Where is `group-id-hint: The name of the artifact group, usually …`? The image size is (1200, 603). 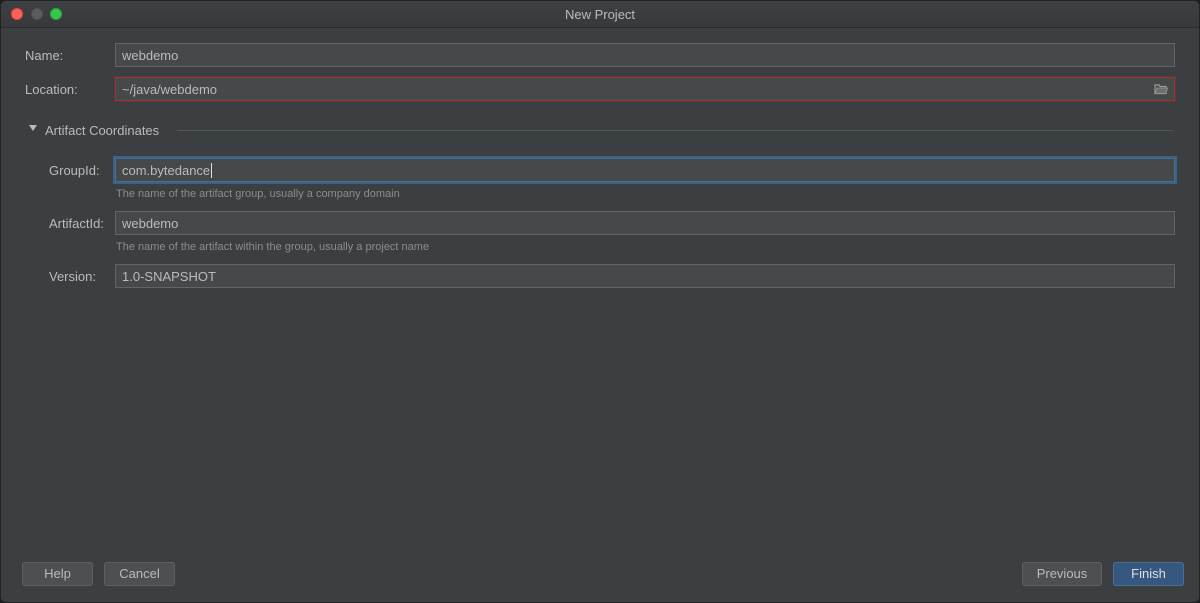
group-id-hint: The name of the artifact group, usually … is located at coordinates (258, 194).